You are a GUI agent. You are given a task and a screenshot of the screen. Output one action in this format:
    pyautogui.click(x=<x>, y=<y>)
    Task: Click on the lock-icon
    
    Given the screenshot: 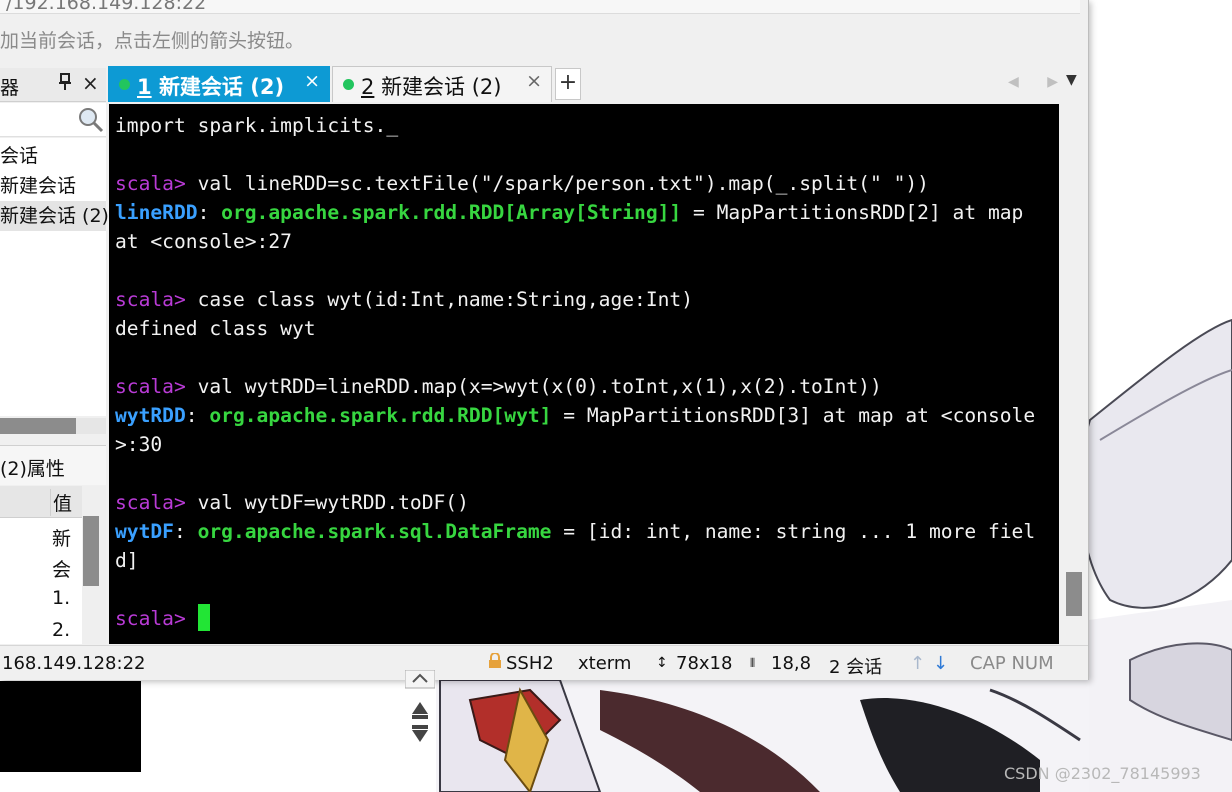 What is the action you would take?
    pyautogui.click(x=495, y=663)
    